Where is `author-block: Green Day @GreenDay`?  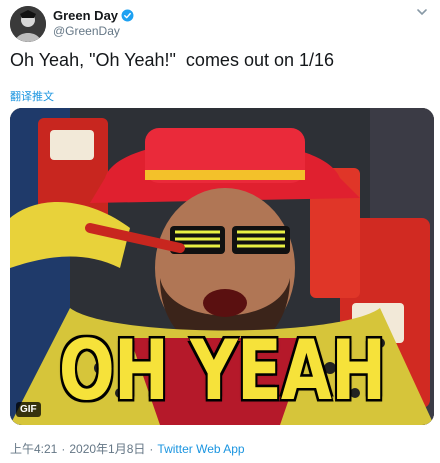 author-block: Green Day @GreenDay is located at coordinates (93, 23).